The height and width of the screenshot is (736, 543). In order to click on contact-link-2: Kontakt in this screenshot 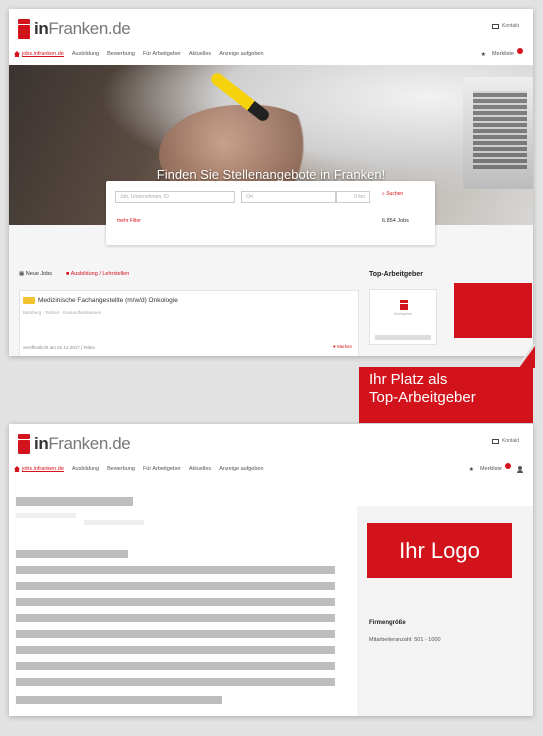, I will do `click(505, 441)`.